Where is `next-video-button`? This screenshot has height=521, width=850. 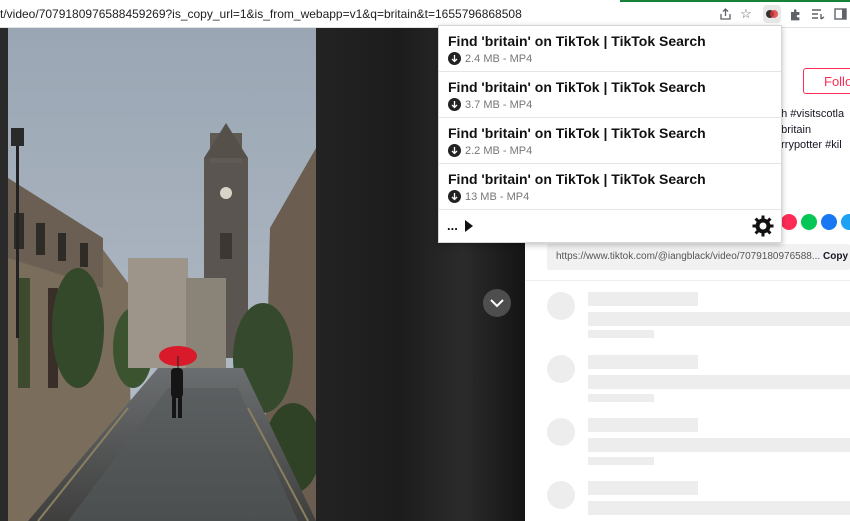 next-video-button is located at coordinates (497, 303).